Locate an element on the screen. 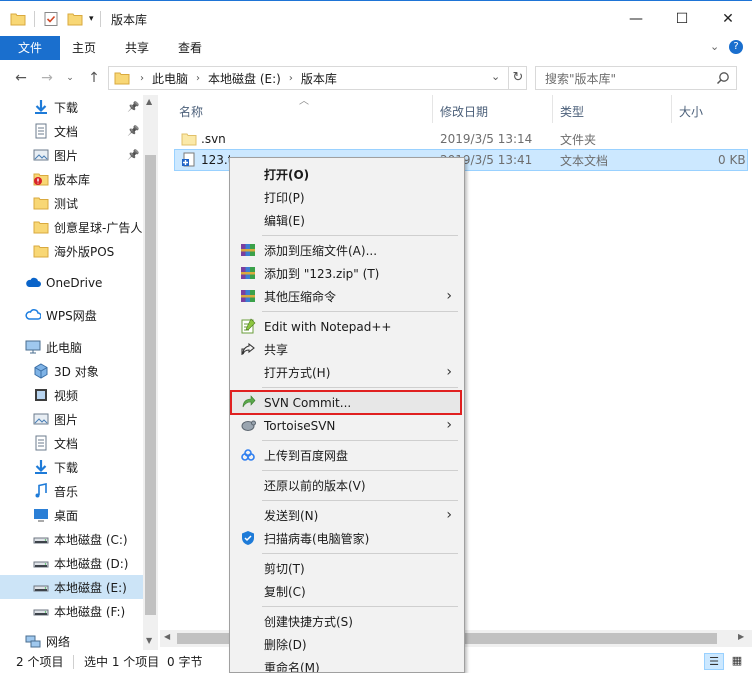 This screenshot has height=673, width=752. nav-item-label: 网络 is located at coordinates (58, 641).